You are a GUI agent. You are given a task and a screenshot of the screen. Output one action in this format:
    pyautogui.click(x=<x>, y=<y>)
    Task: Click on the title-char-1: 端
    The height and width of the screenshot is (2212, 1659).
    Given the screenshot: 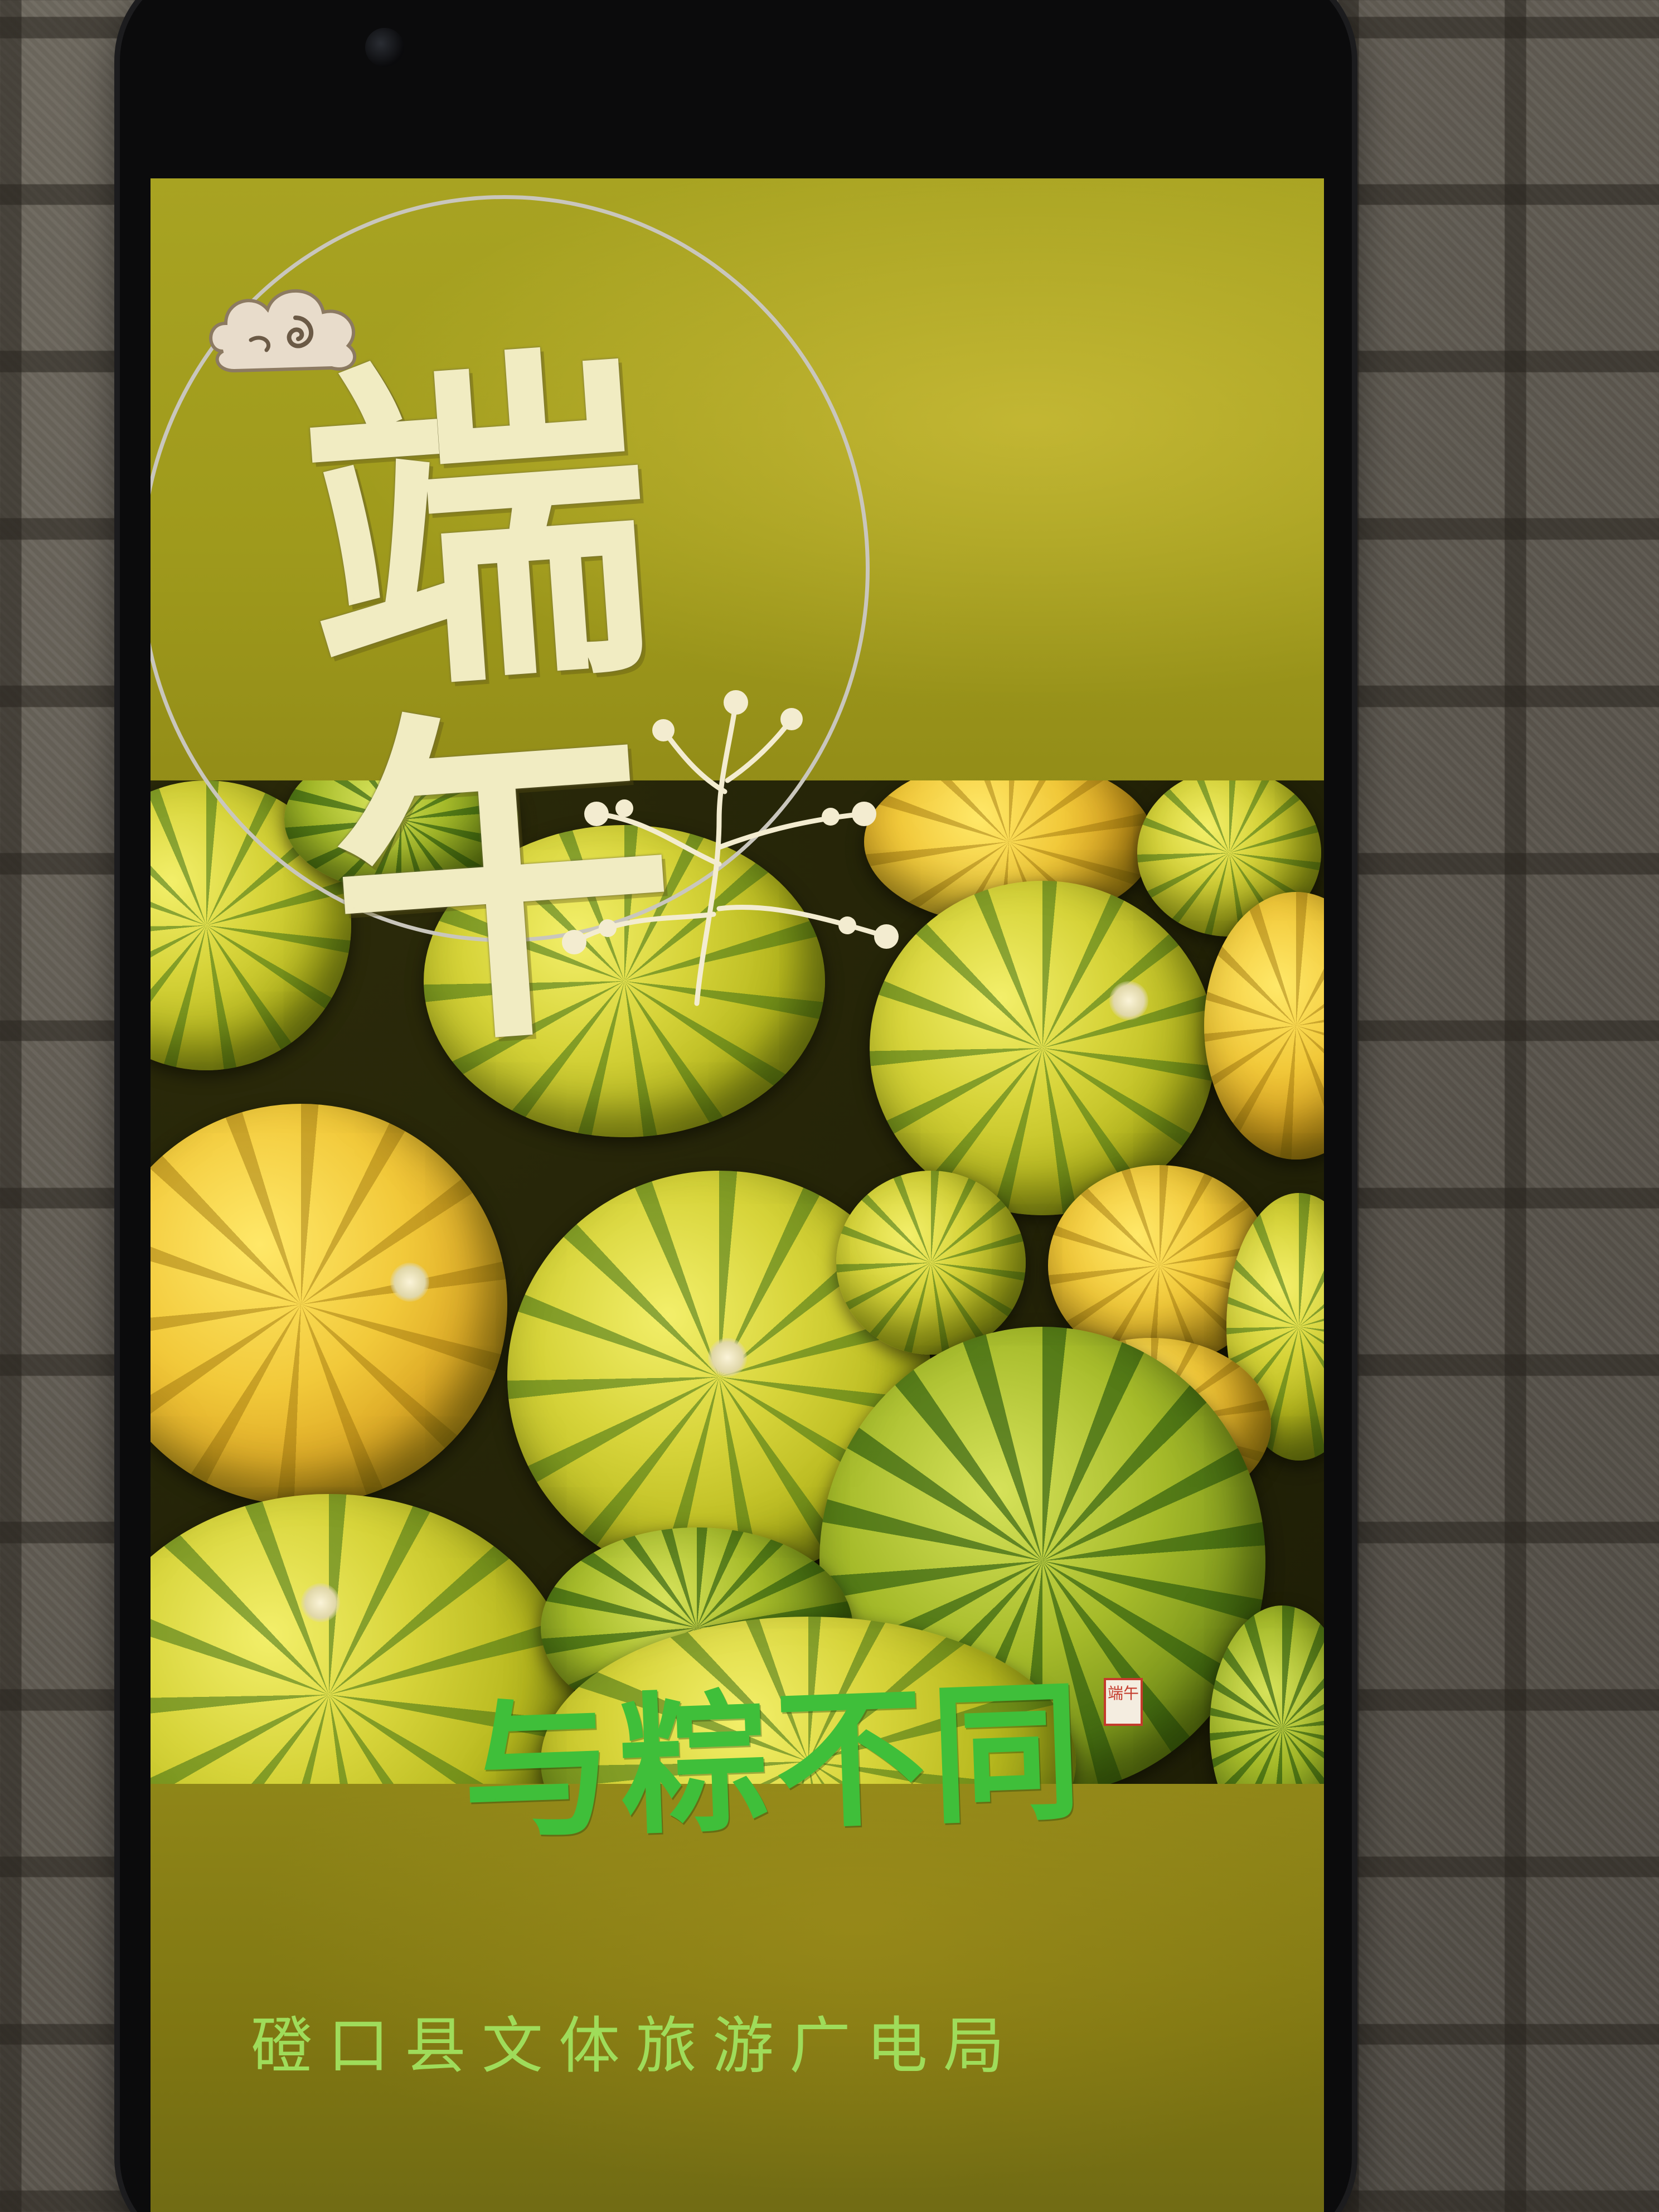 What is the action you would take?
    pyautogui.click(x=479, y=526)
    